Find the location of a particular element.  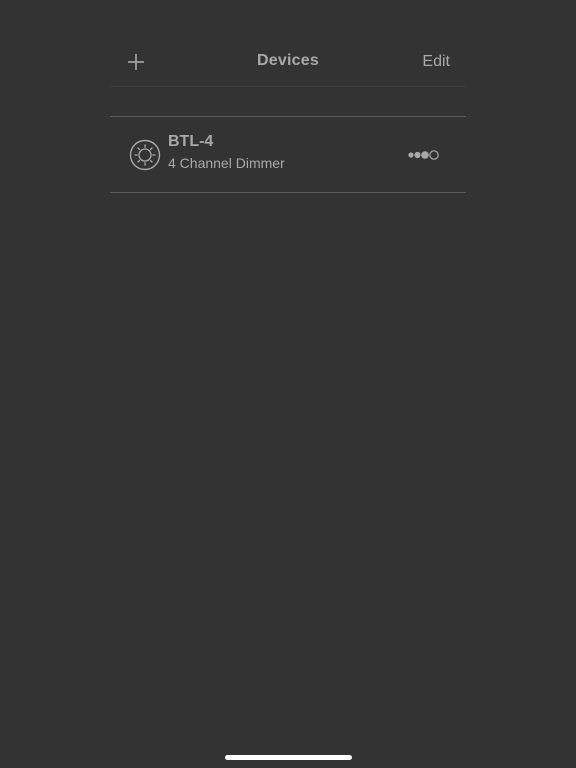

navigation-bar: Devices Edit is located at coordinates (288, 62).